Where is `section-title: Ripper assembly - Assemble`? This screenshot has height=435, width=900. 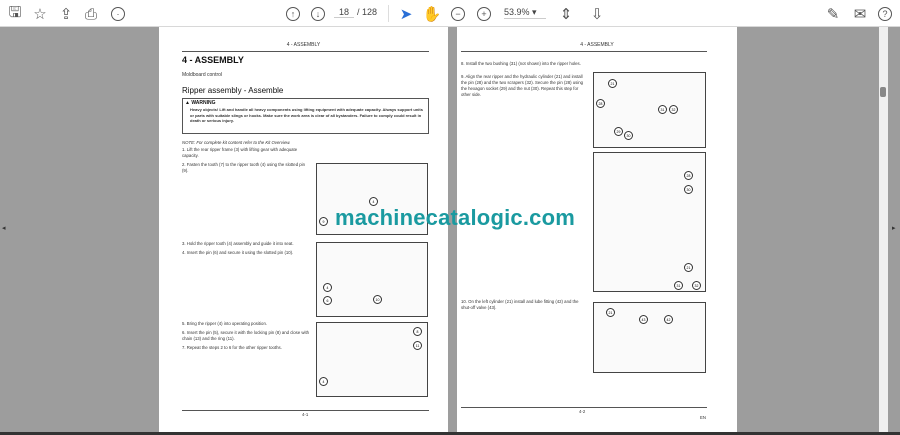 section-title: Ripper assembly - Assemble is located at coordinates (233, 90).